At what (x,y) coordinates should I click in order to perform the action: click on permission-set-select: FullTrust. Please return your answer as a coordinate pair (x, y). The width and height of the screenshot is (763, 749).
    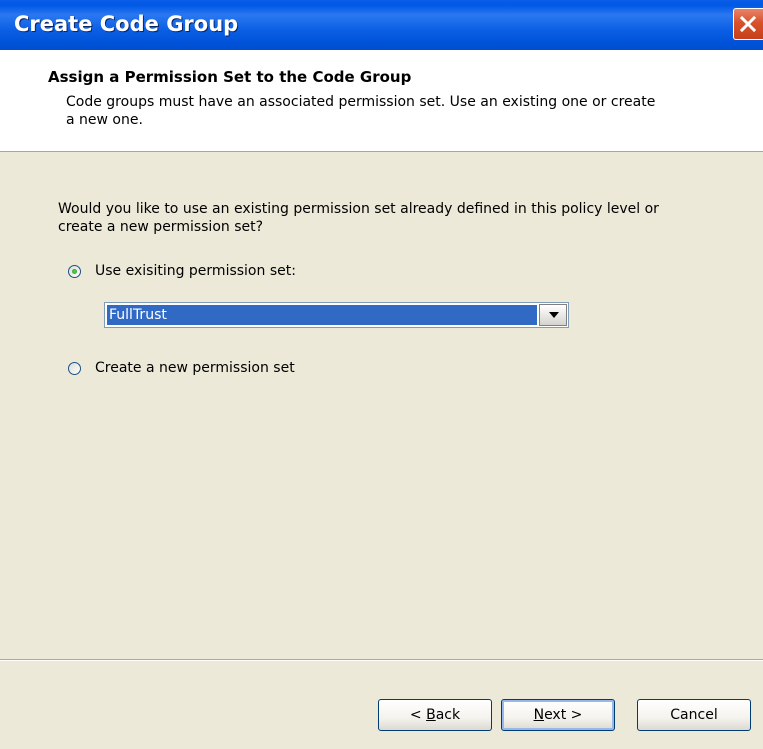
    Looking at the image, I should click on (336, 315).